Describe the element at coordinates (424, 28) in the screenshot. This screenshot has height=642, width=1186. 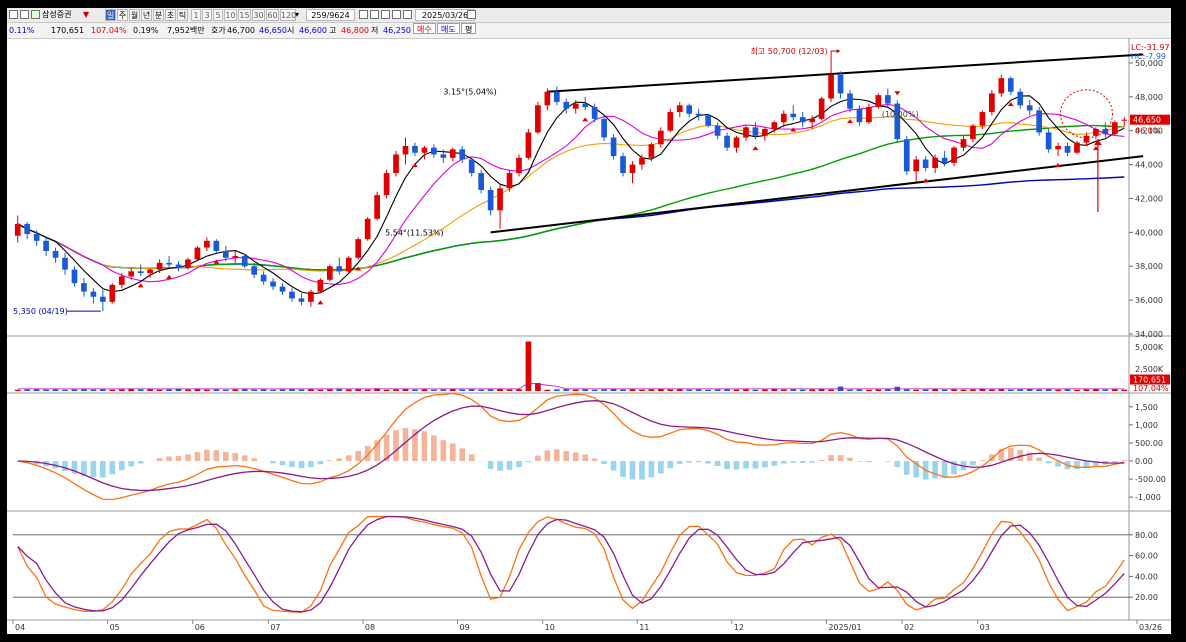
I see `buy-button: 매수` at that location.